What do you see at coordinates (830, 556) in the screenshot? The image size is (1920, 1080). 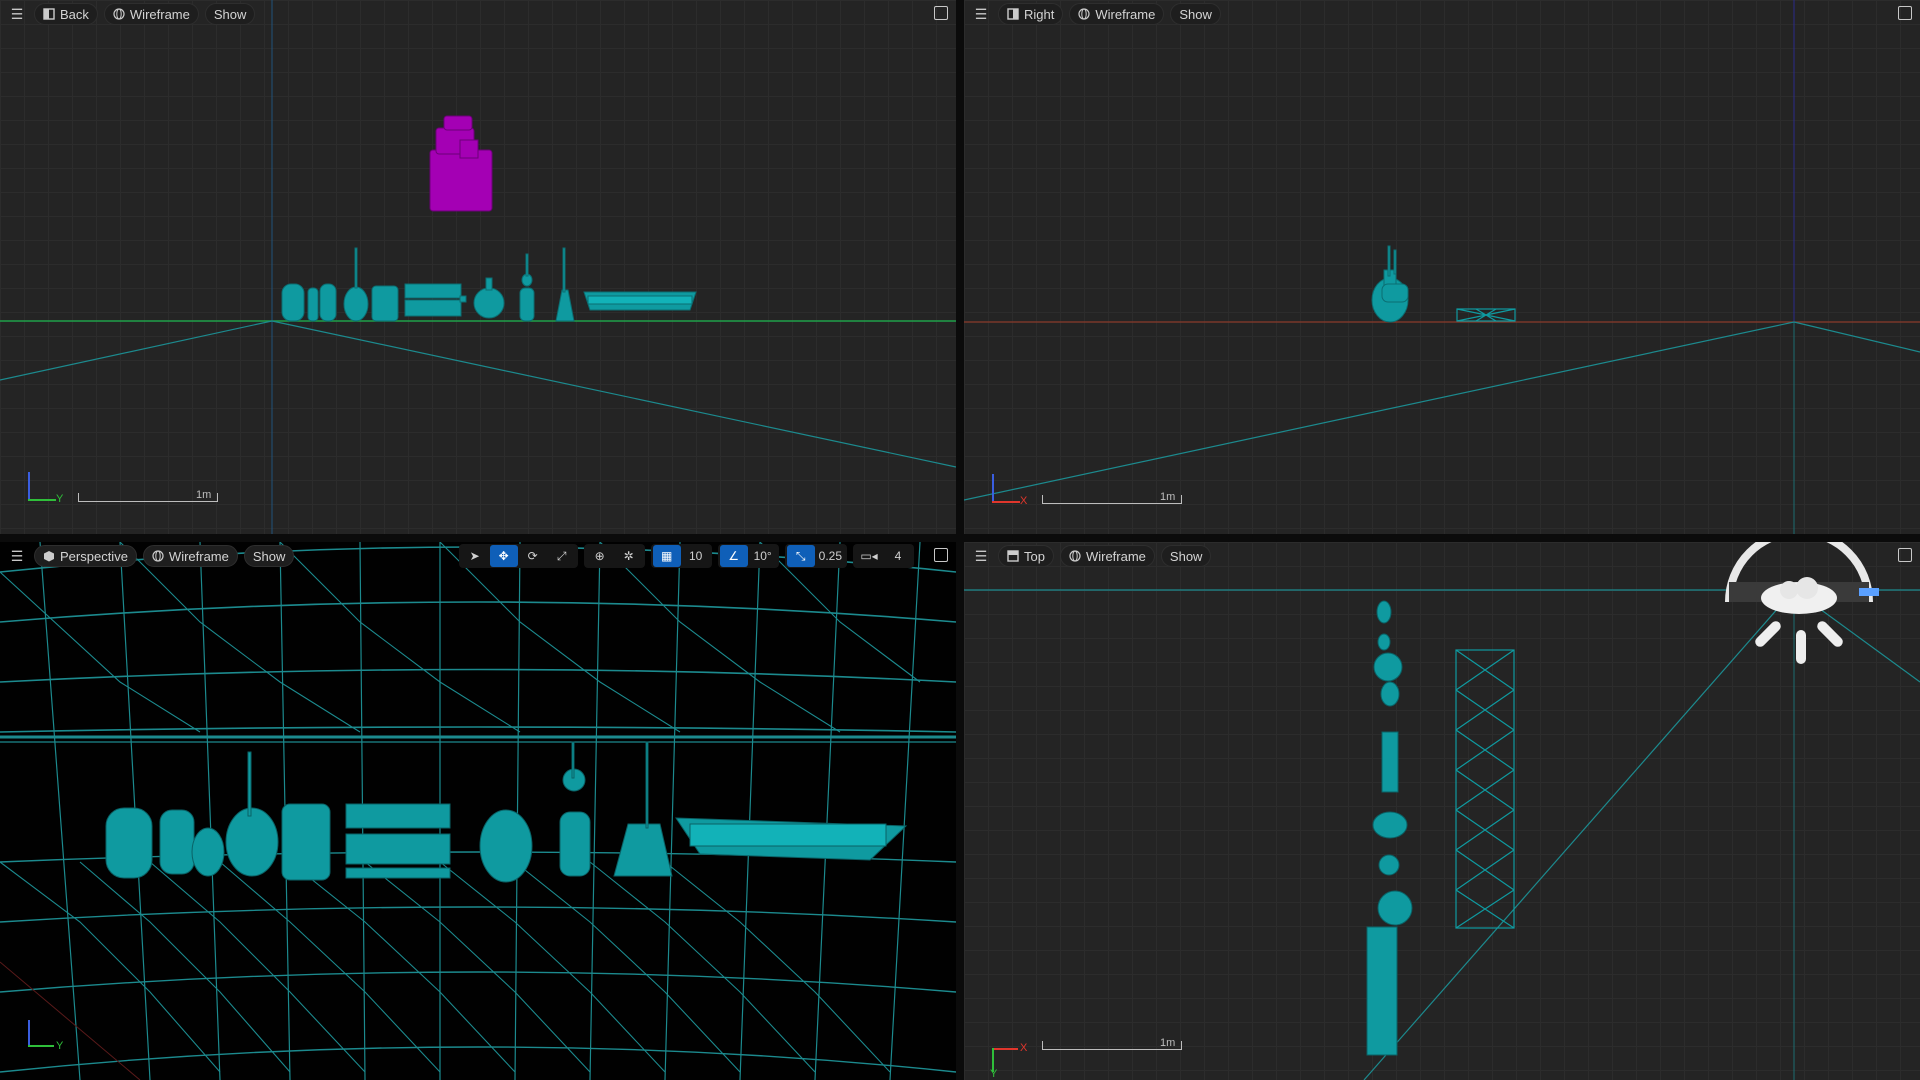 I see `scale-snap-value: 0.25` at bounding box center [830, 556].